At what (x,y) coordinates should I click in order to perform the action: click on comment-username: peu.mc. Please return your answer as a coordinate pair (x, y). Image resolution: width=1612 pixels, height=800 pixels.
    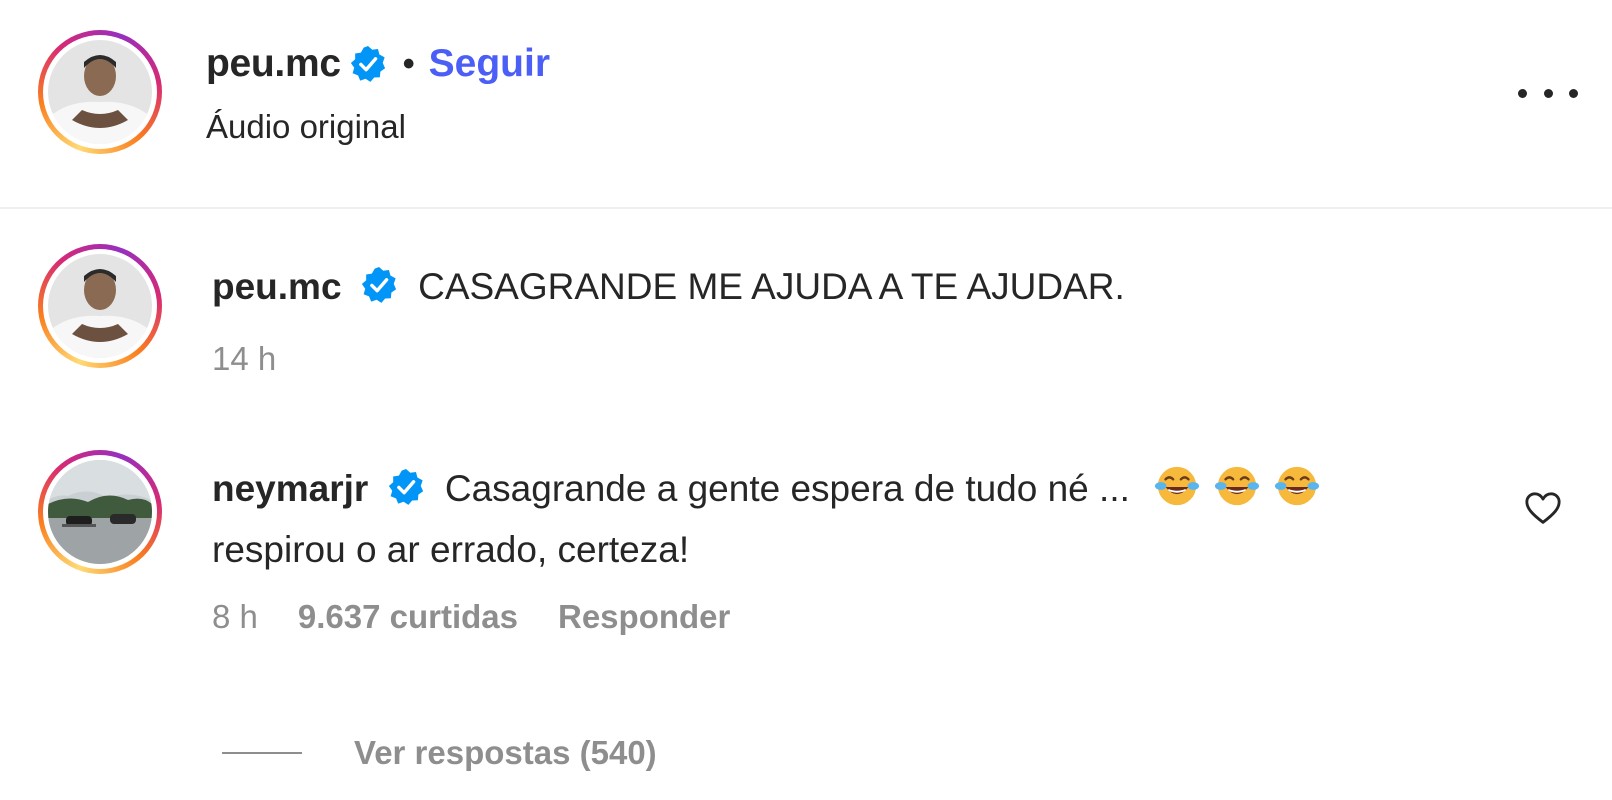
    Looking at the image, I should click on (277, 286).